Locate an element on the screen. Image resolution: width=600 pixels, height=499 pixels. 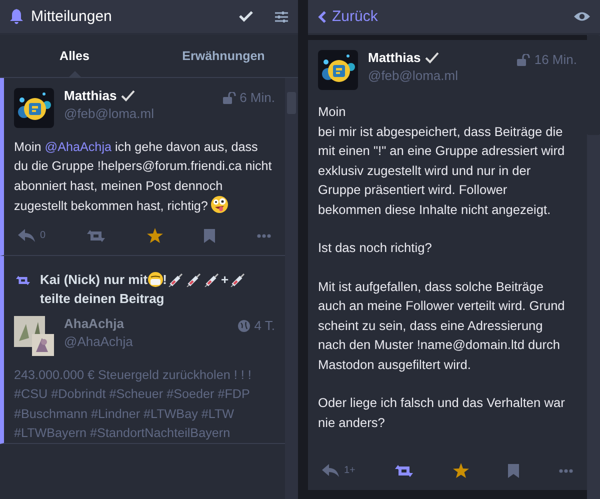
timestamp: 4 T. is located at coordinates (264, 326).